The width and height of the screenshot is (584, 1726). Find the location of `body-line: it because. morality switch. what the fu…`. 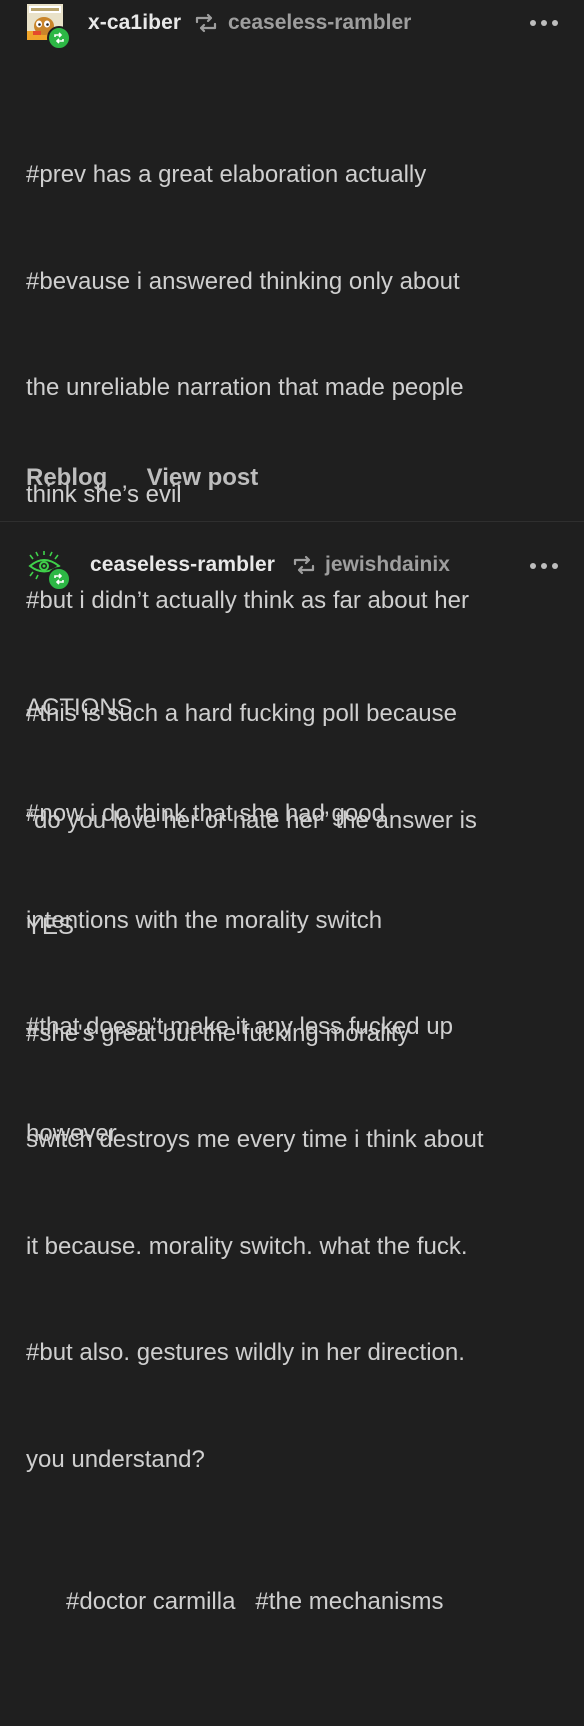

body-line: it because. morality switch. what the fu… is located at coordinates (247, 1246).